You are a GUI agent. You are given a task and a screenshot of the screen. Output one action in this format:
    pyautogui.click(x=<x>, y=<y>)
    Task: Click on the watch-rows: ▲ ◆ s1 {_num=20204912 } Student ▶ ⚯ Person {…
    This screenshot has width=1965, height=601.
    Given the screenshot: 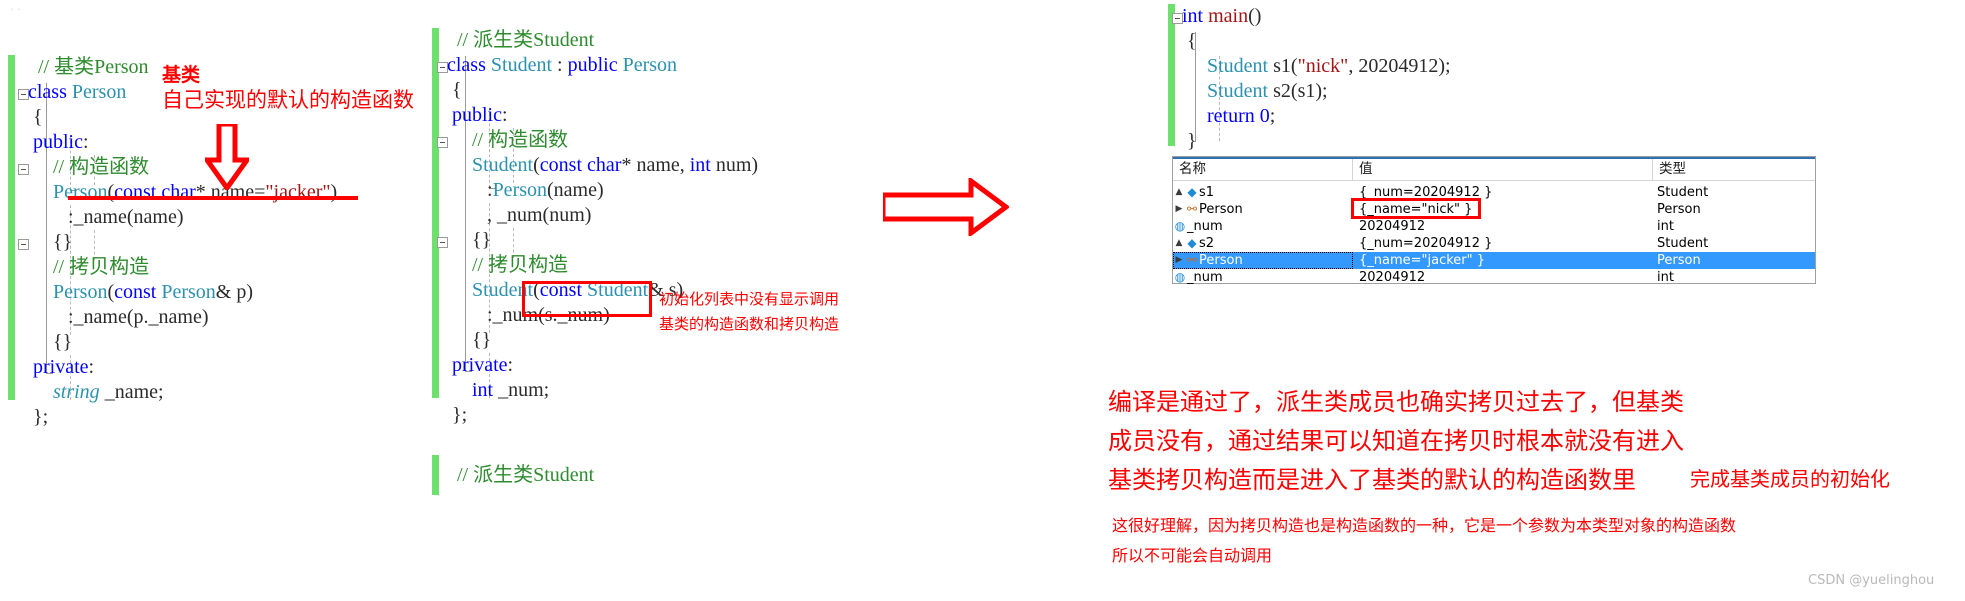 What is the action you would take?
    pyautogui.click(x=1494, y=233)
    